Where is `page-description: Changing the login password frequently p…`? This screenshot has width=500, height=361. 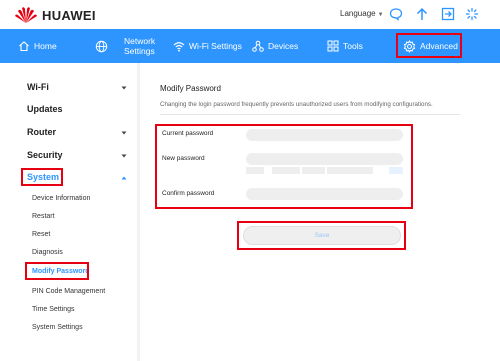
page-description: Changing the login password frequently p… is located at coordinates (296, 104).